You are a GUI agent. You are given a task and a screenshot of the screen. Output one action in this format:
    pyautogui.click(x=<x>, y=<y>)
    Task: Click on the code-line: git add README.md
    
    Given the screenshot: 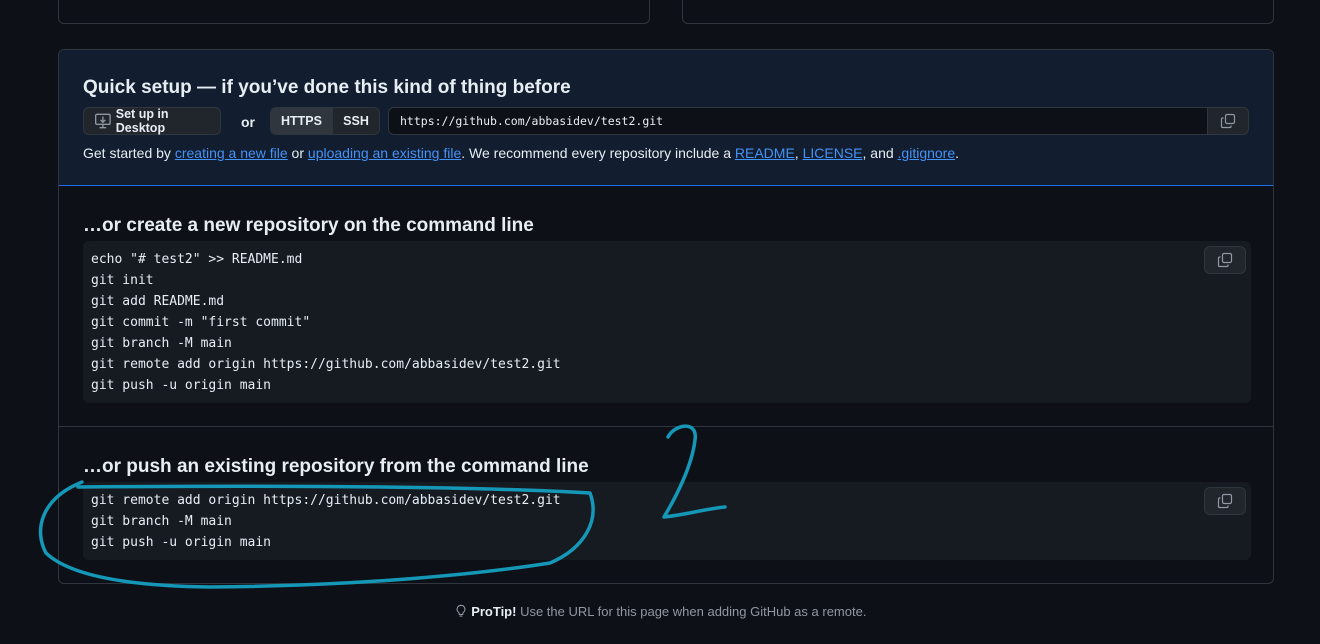 What is the action you would take?
    pyautogui.click(x=158, y=301)
    